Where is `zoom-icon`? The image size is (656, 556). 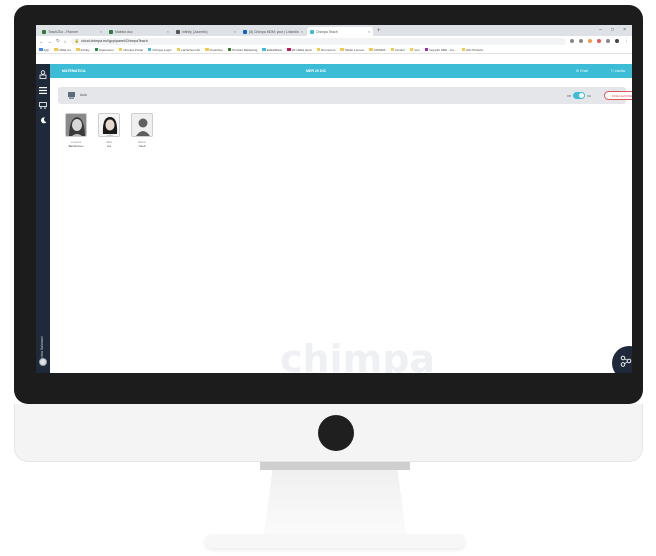 zoom-icon is located at coordinates (572, 41).